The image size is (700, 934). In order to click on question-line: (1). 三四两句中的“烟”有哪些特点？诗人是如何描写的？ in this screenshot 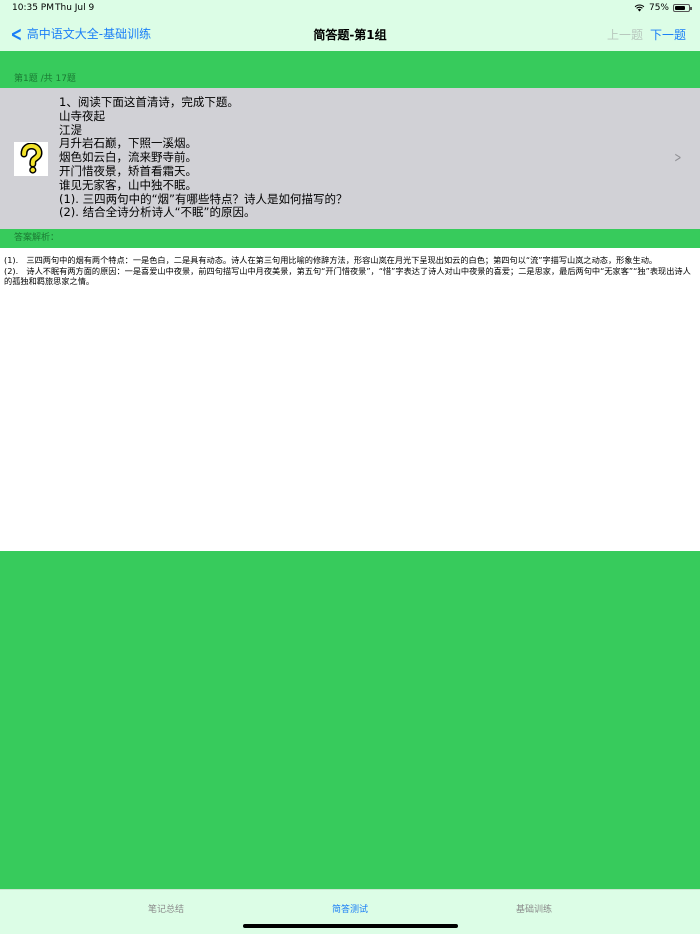, I will do `click(203, 198)`.